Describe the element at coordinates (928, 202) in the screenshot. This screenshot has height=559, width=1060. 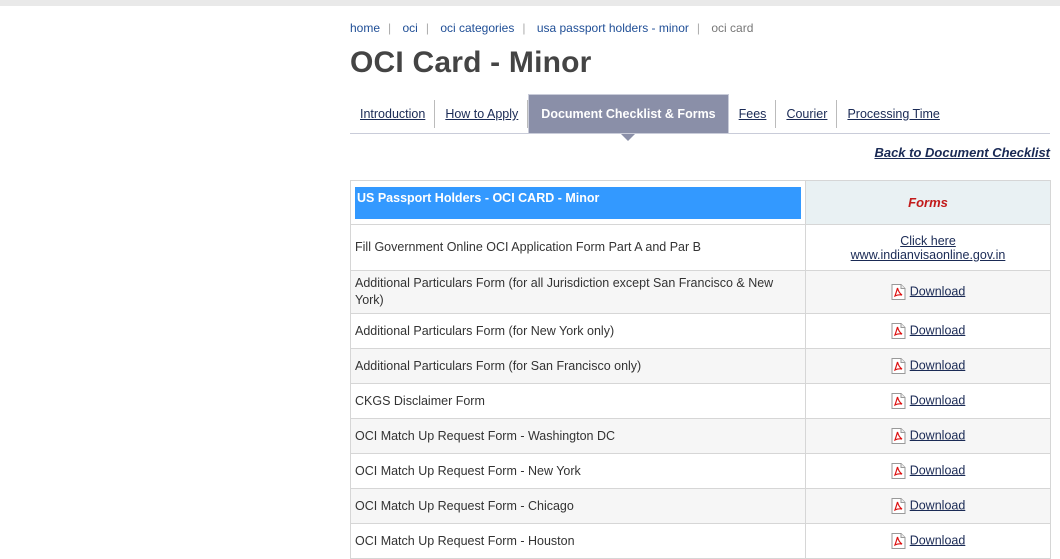
I see `table-header-forms: Forms` at that location.